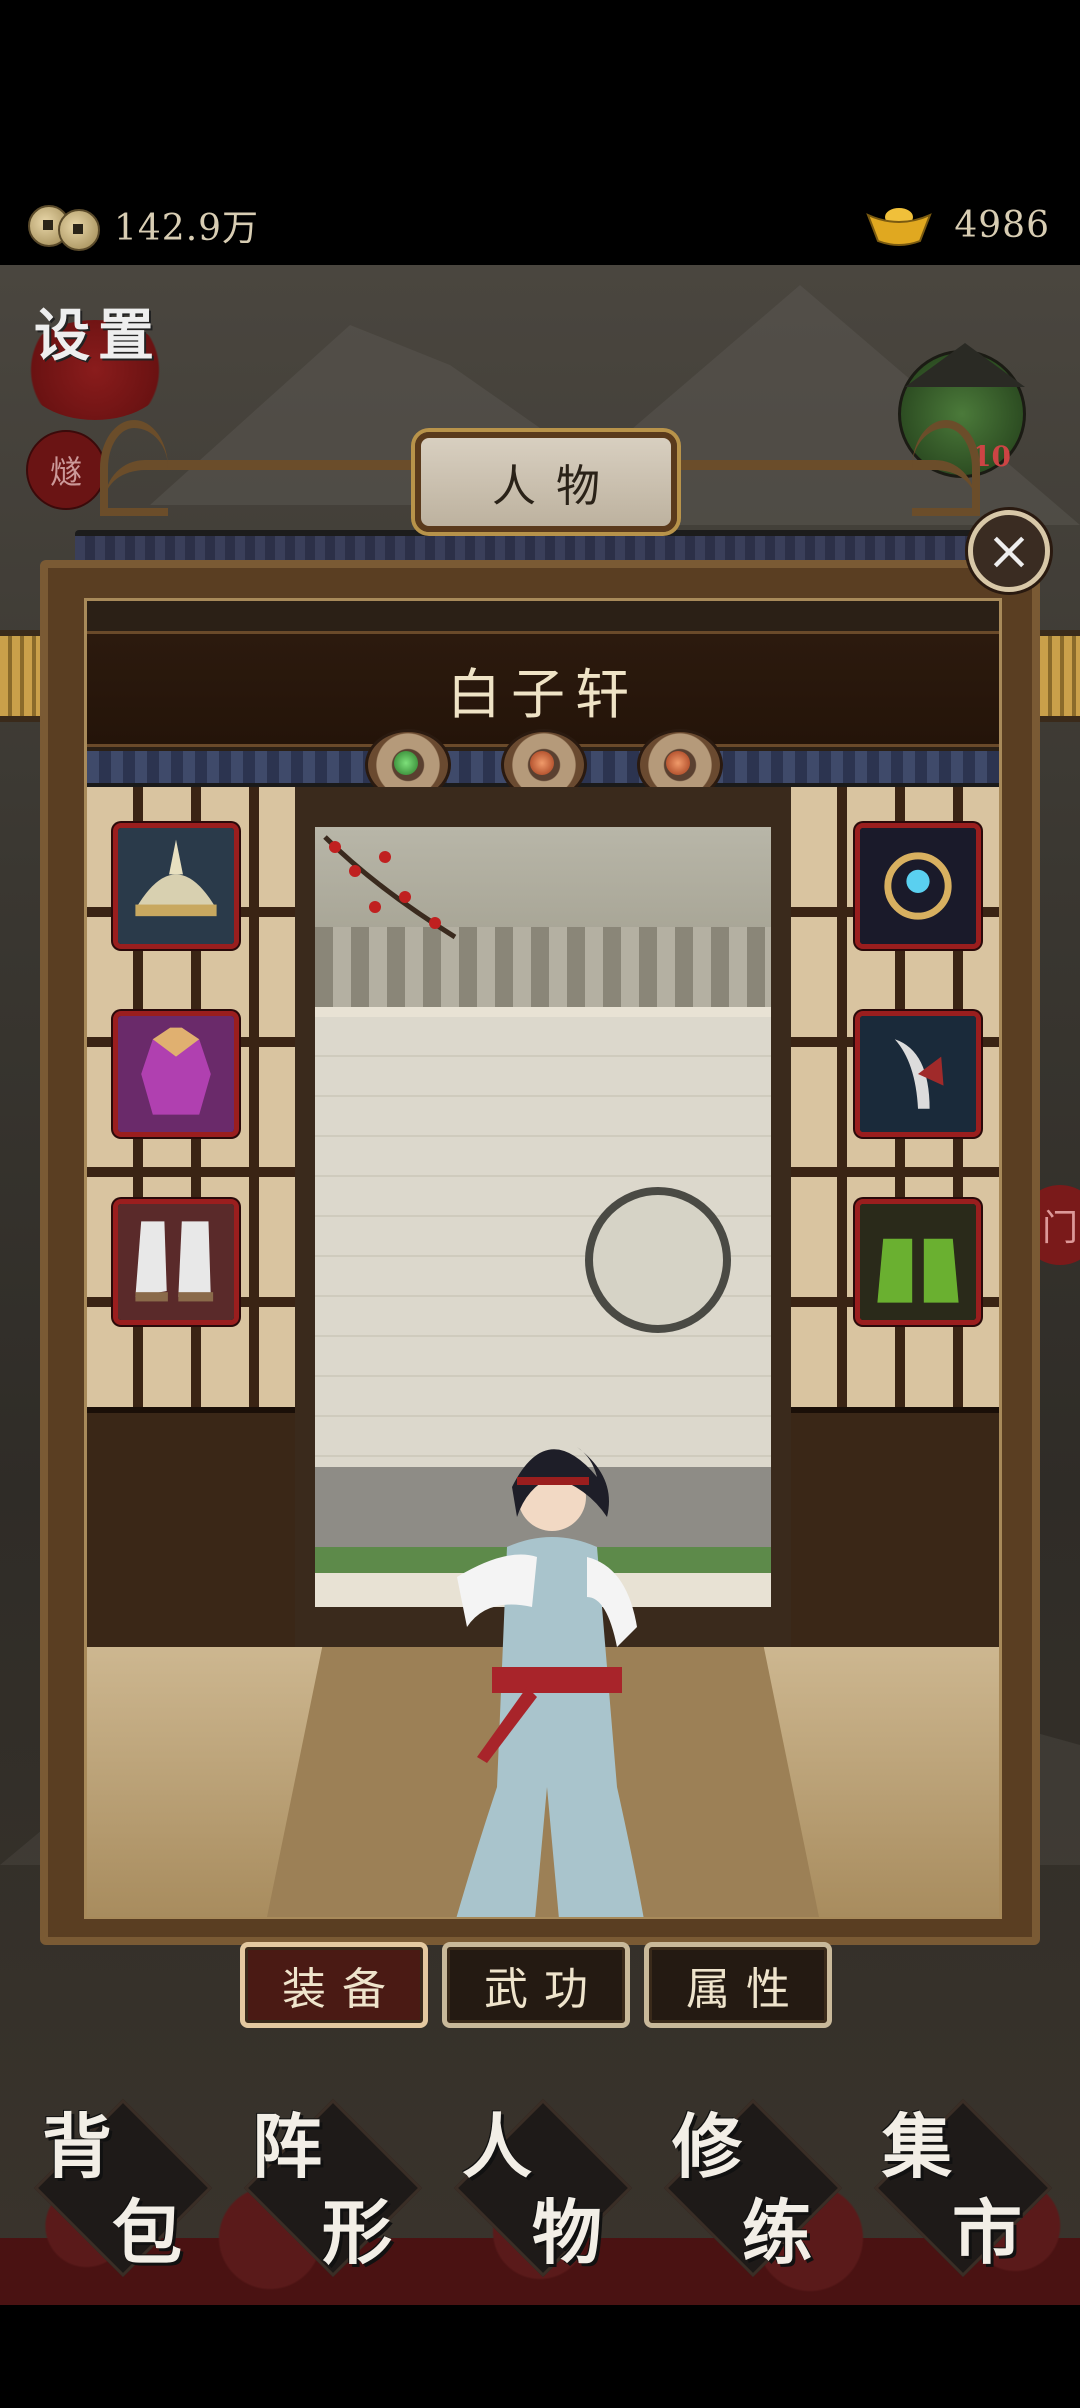  Describe the element at coordinates (707, 2146) in the screenshot. I see `nav-training-char-1: 修` at that location.